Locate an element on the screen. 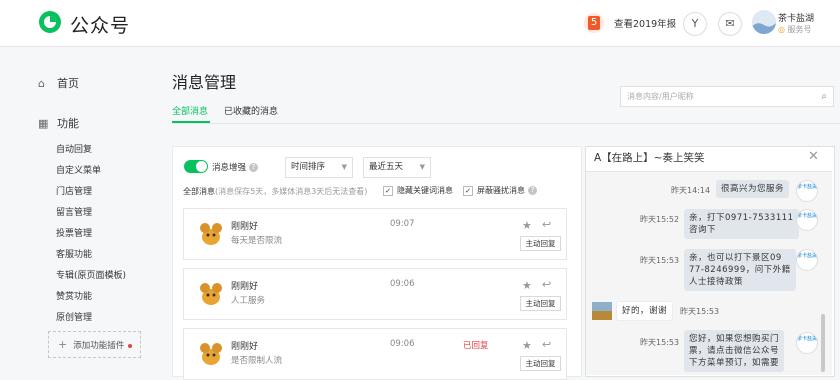  chat-bubble-outgoing: 亲，打下0971-7533111 咨询下 is located at coordinates (741, 224).